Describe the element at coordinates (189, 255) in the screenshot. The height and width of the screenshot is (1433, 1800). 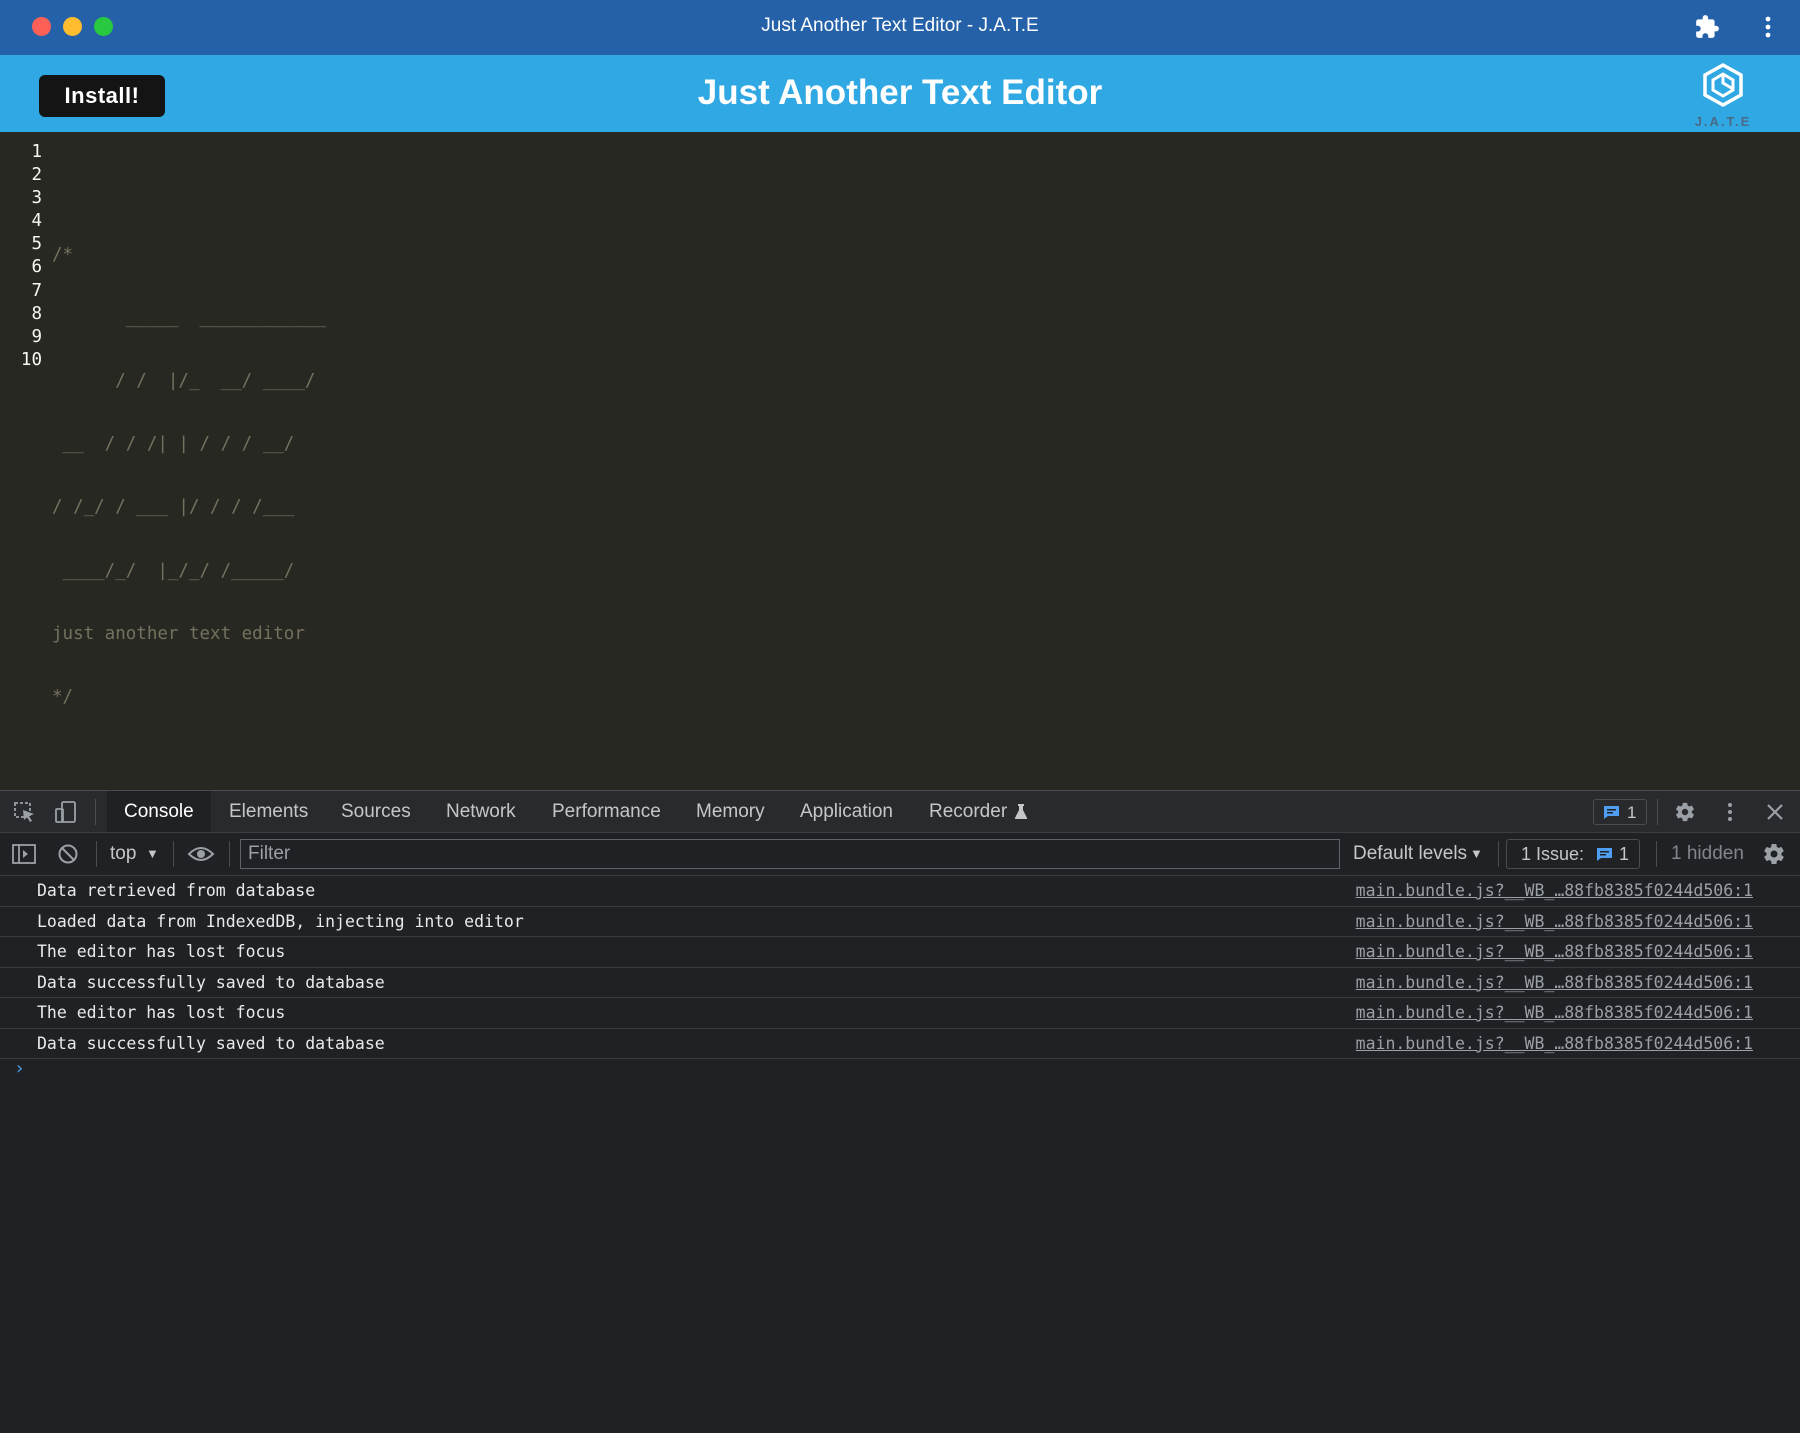
I see `code-line: /*` at that location.